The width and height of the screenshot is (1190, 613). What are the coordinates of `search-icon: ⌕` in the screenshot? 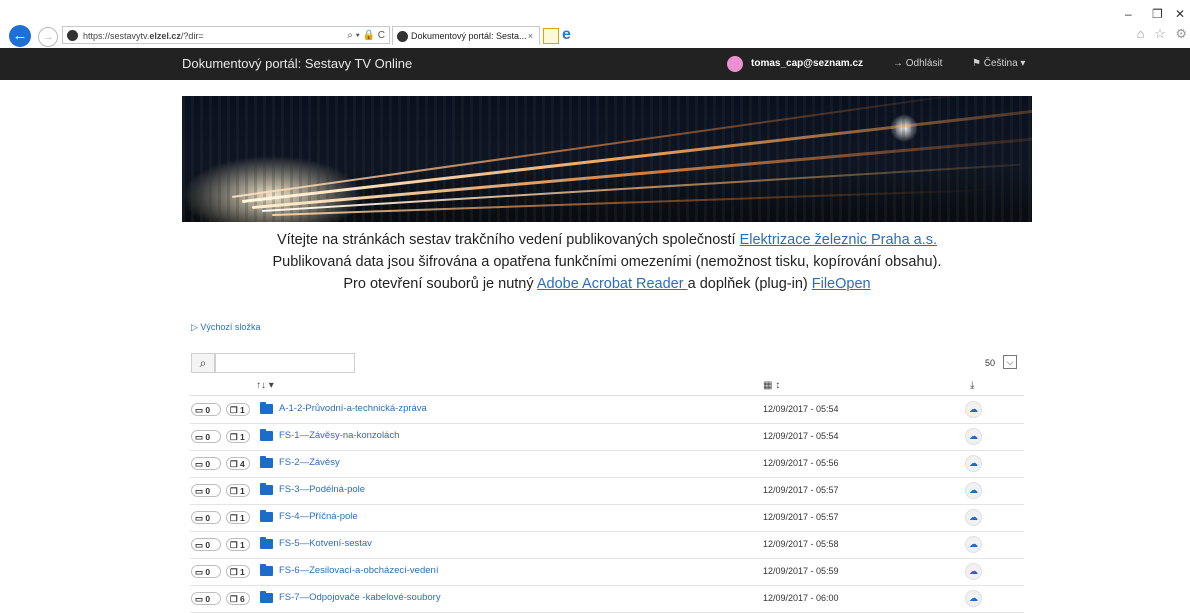 It's located at (203, 363).